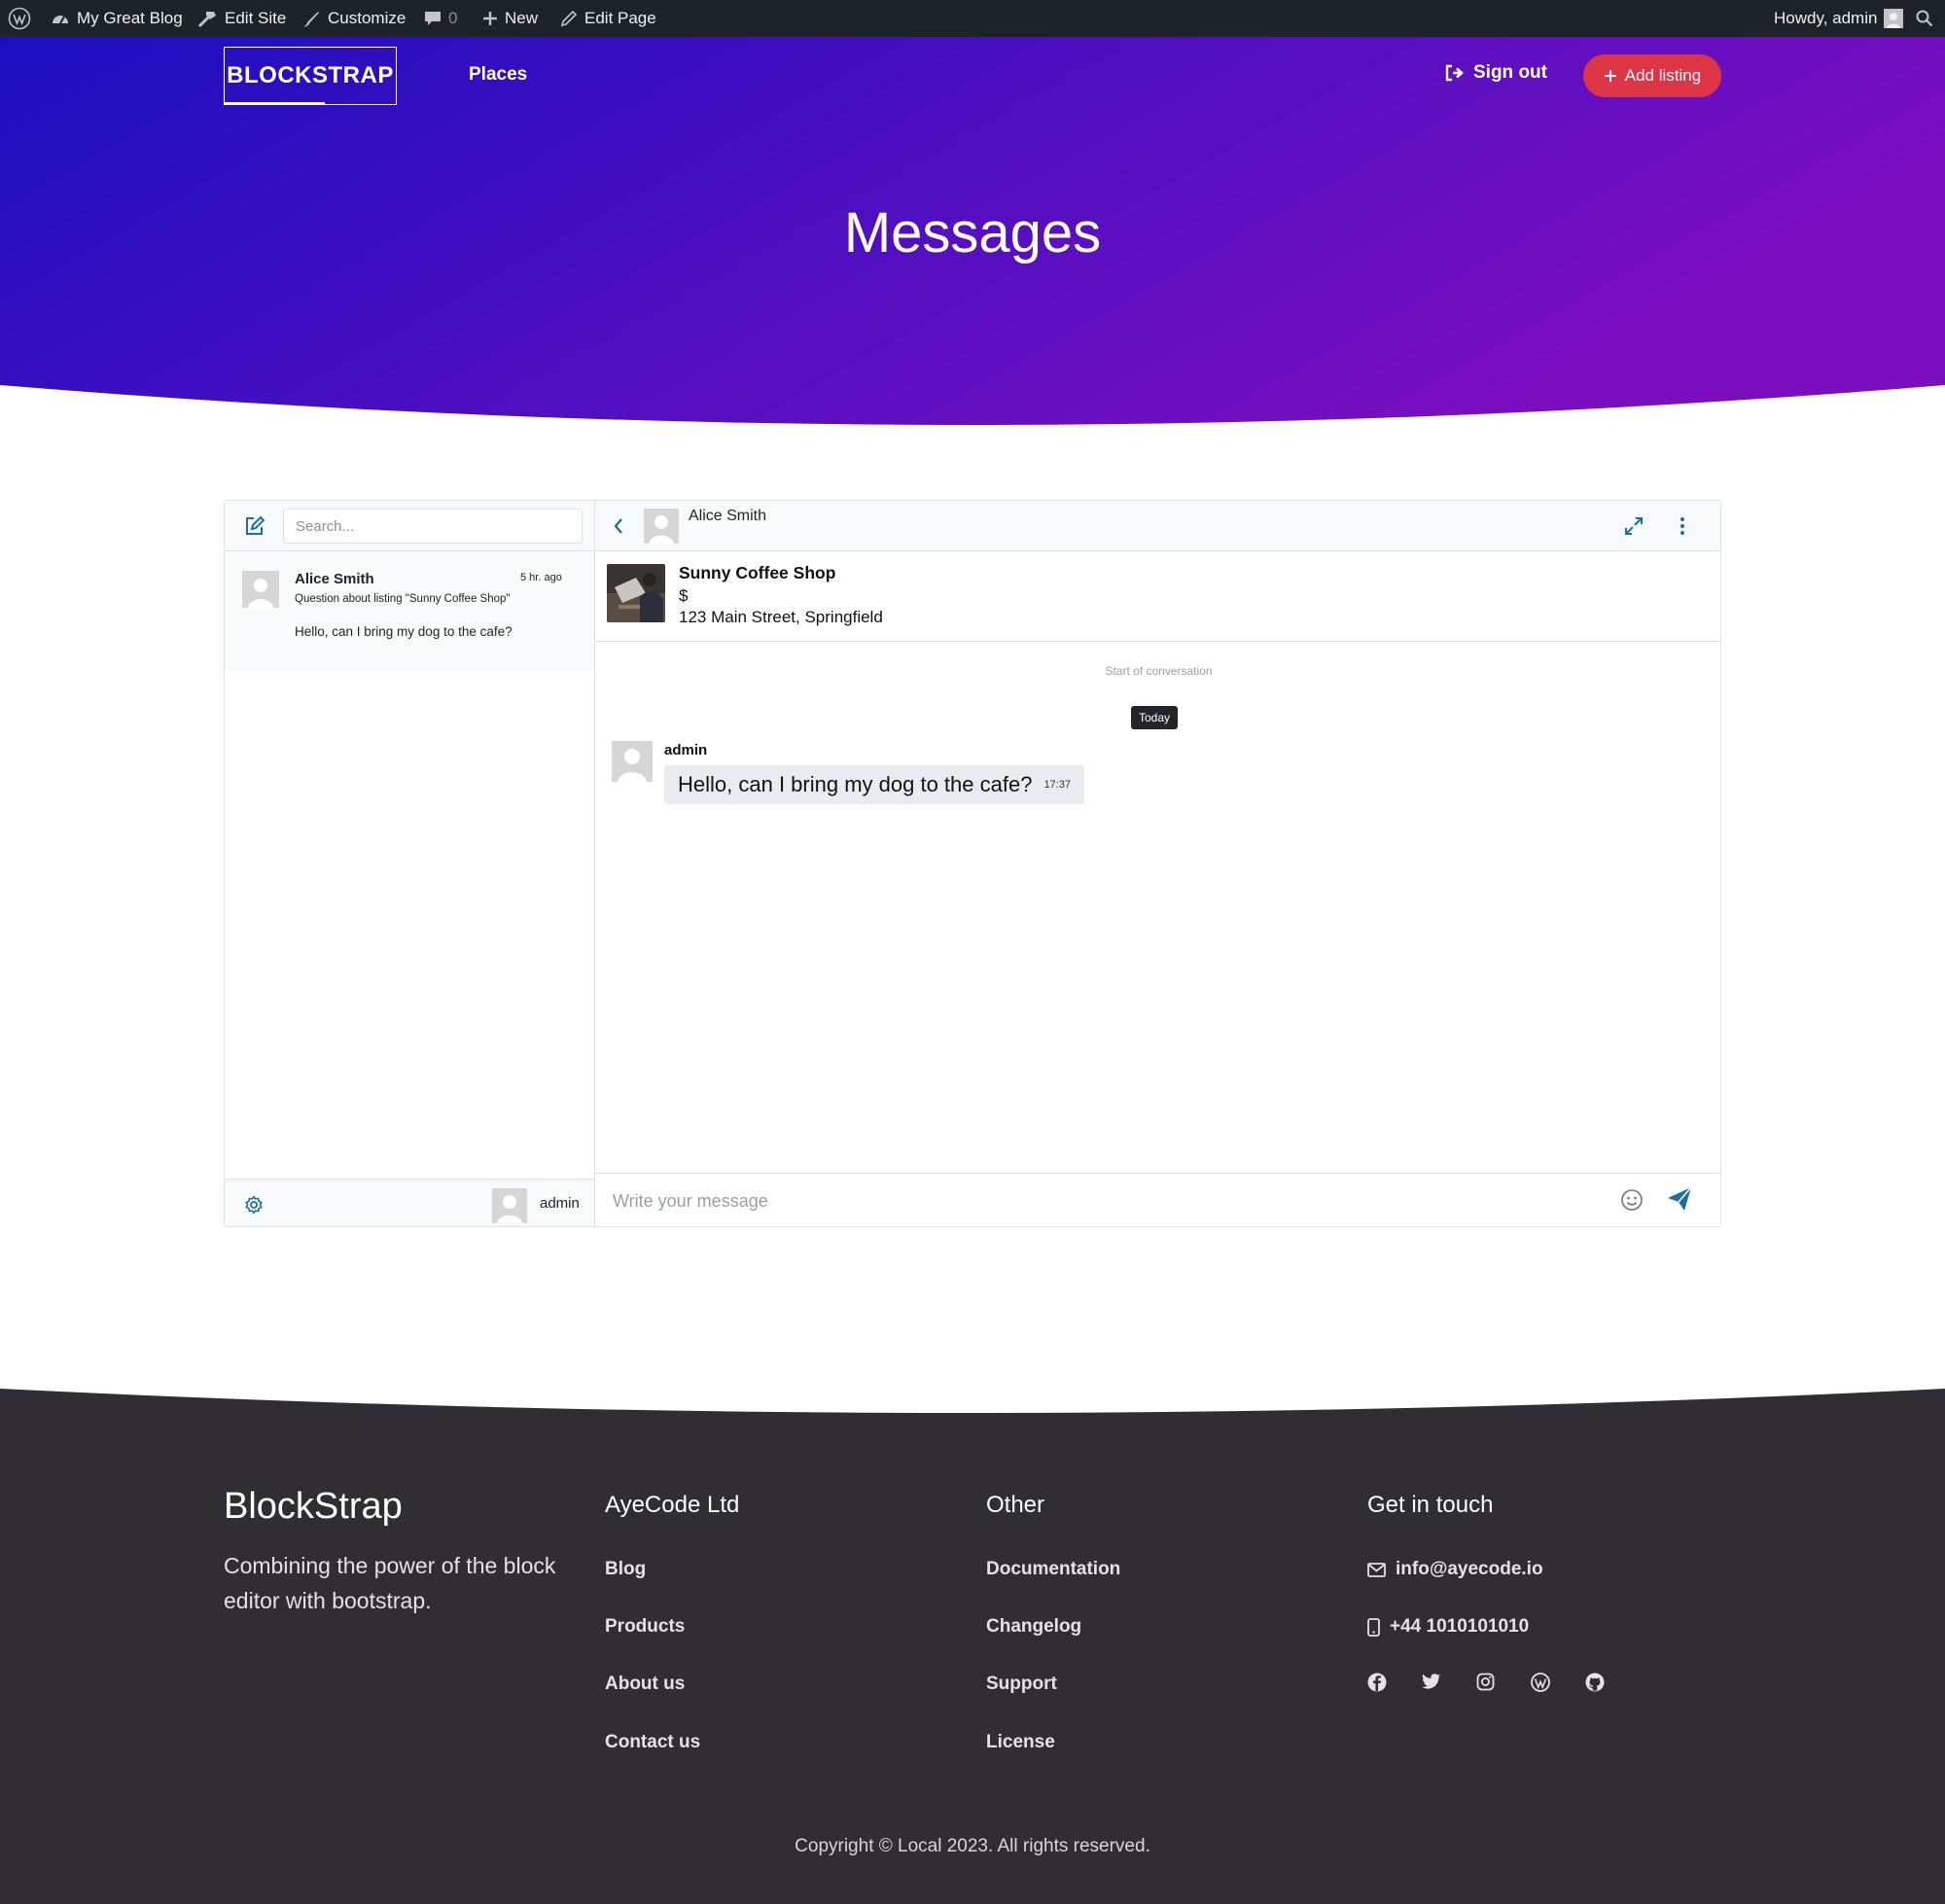 Image resolution: width=1945 pixels, height=1904 pixels. What do you see at coordinates (1155, 717) in the screenshot?
I see `day-separator-badge: Today` at bounding box center [1155, 717].